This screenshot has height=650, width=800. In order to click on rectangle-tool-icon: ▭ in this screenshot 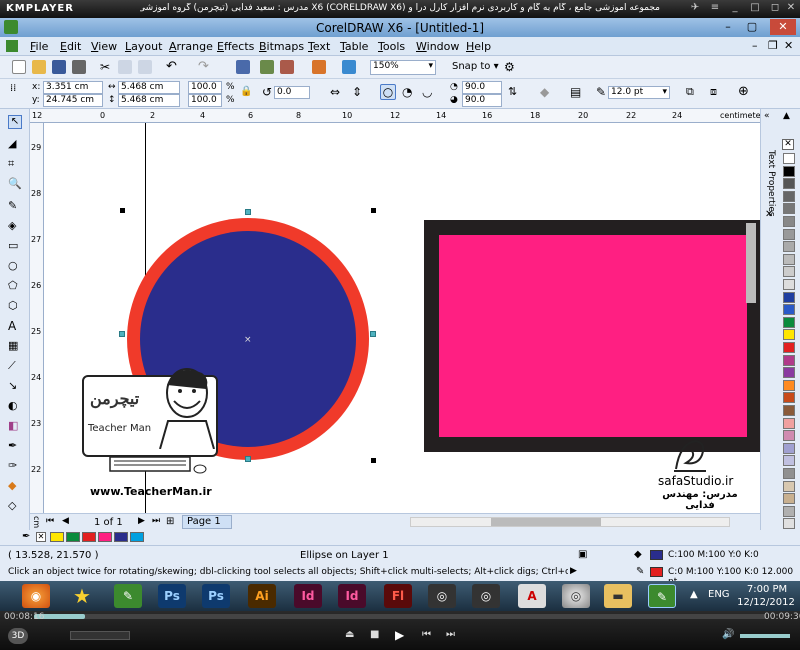, I will do `click(15, 246)`.